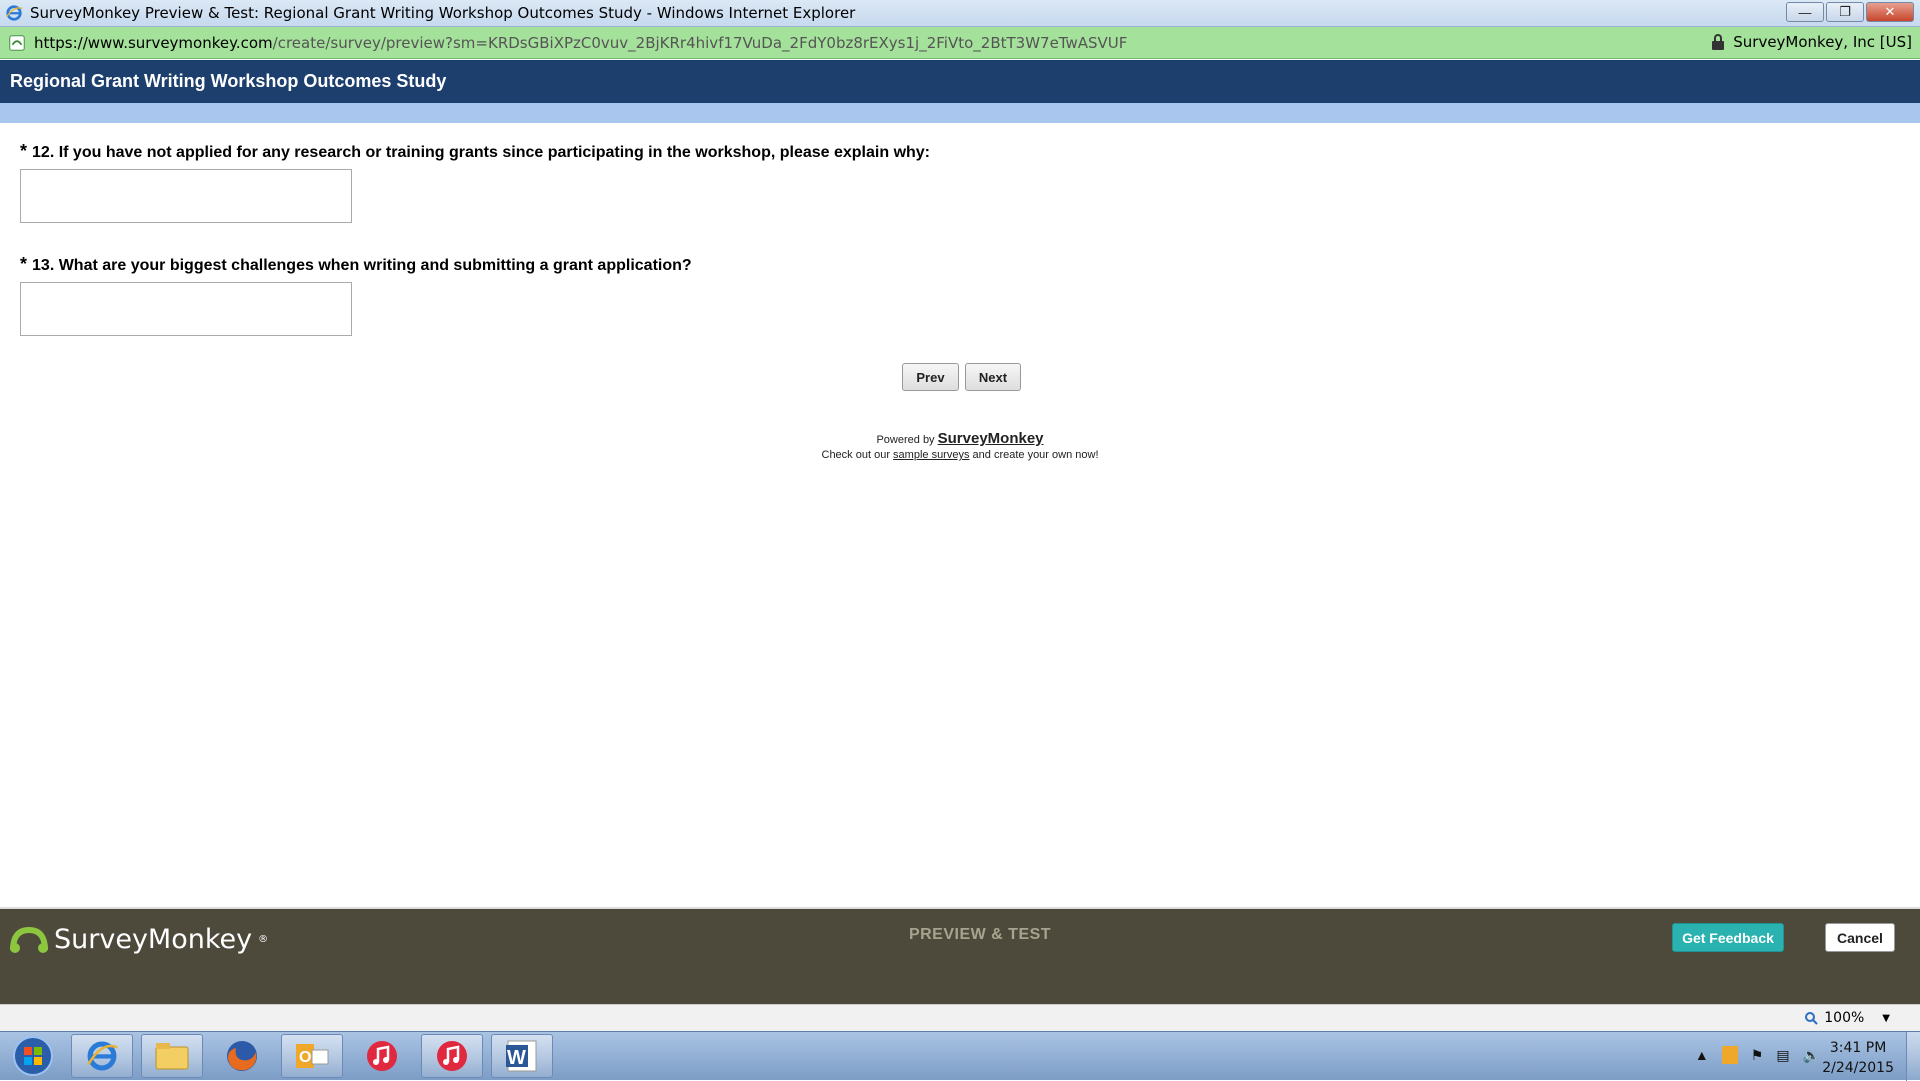  I want to click on sample-surveys-link: sample surveys, so click(931, 455).